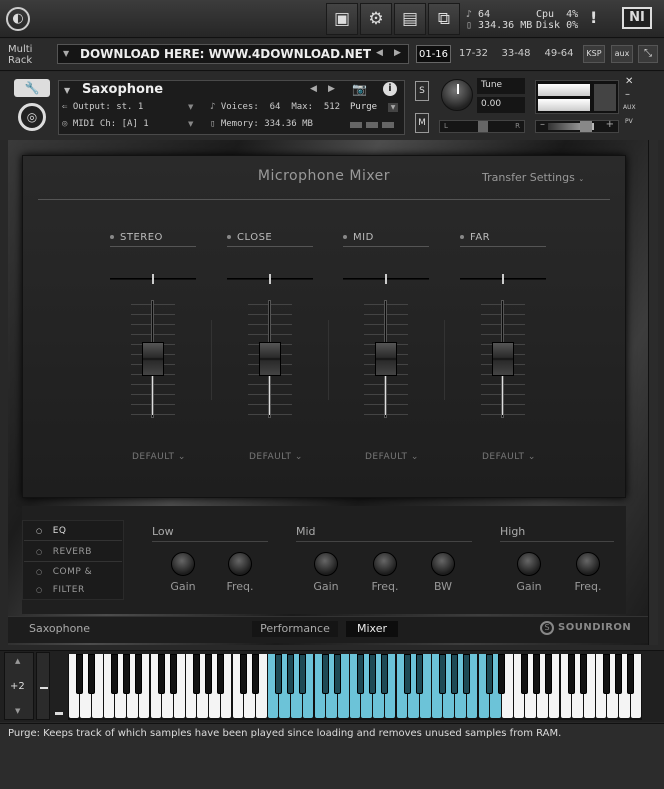 The height and width of the screenshot is (789, 664). I want to click on tab-mixer: Mixer, so click(372, 629).